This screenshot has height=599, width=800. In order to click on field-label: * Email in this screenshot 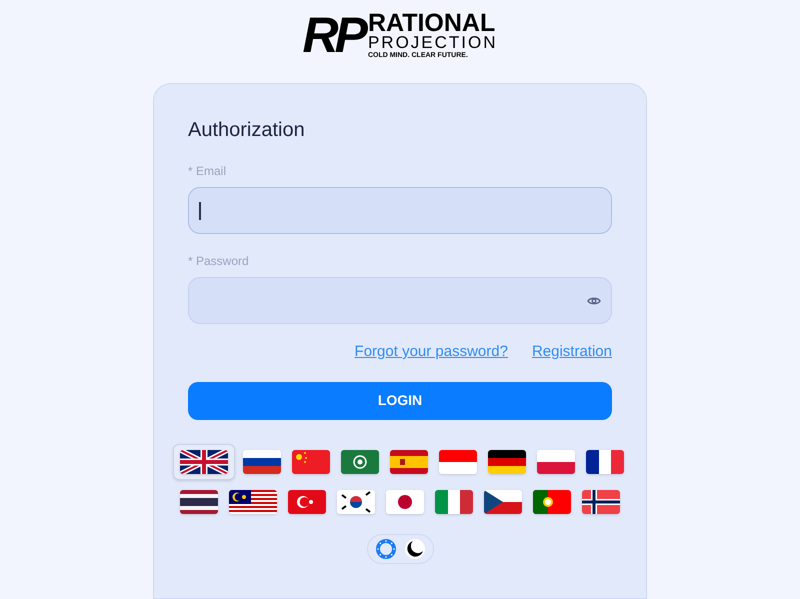, I will do `click(207, 171)`.